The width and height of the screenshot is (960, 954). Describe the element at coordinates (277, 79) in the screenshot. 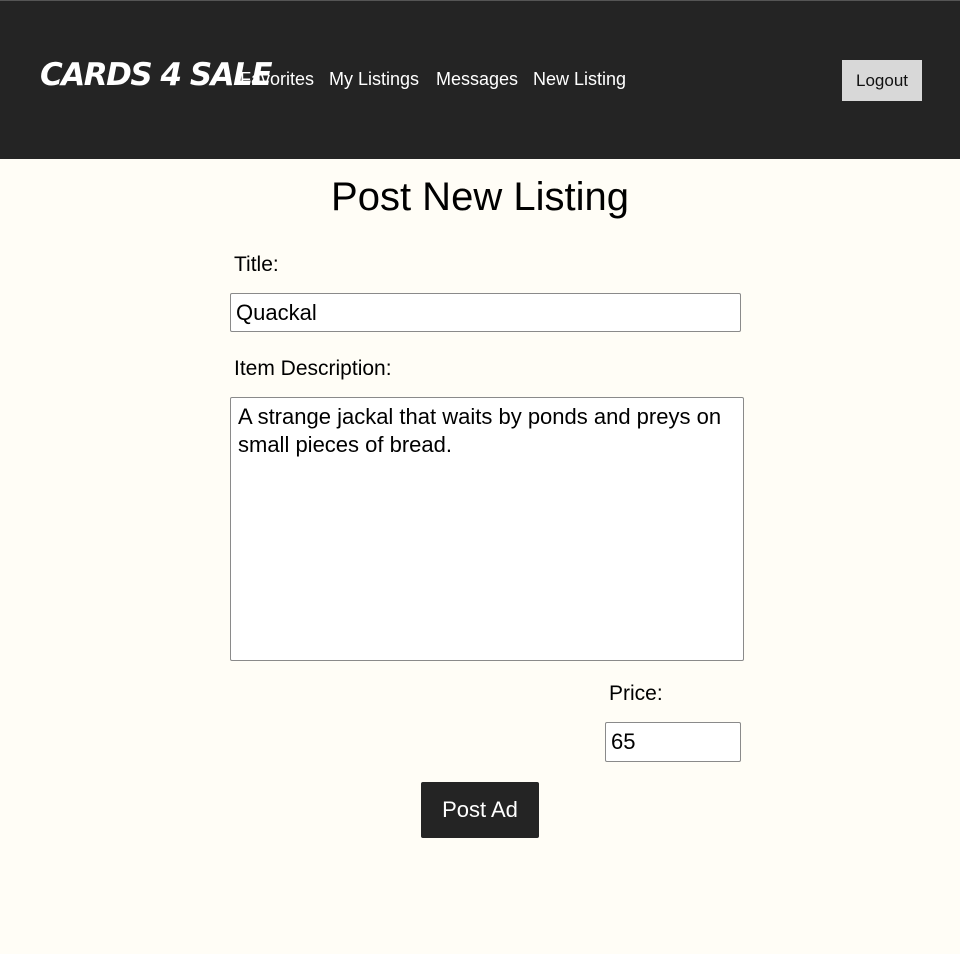

I see `nav-favorites-link: Favorites` at that location.